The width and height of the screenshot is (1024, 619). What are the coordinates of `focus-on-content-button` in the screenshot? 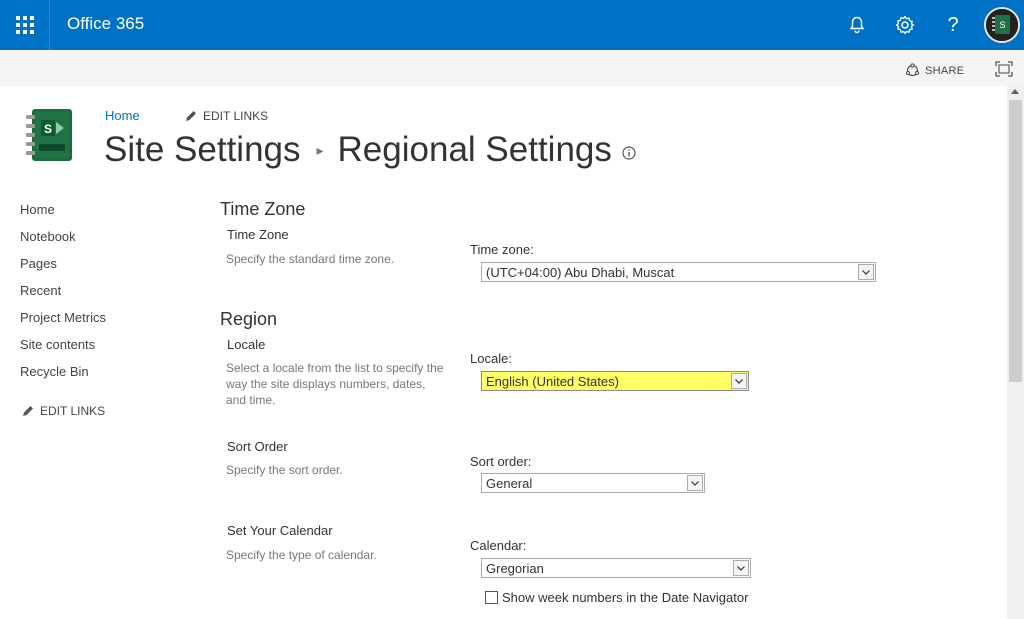 It's located at (1004, 71).